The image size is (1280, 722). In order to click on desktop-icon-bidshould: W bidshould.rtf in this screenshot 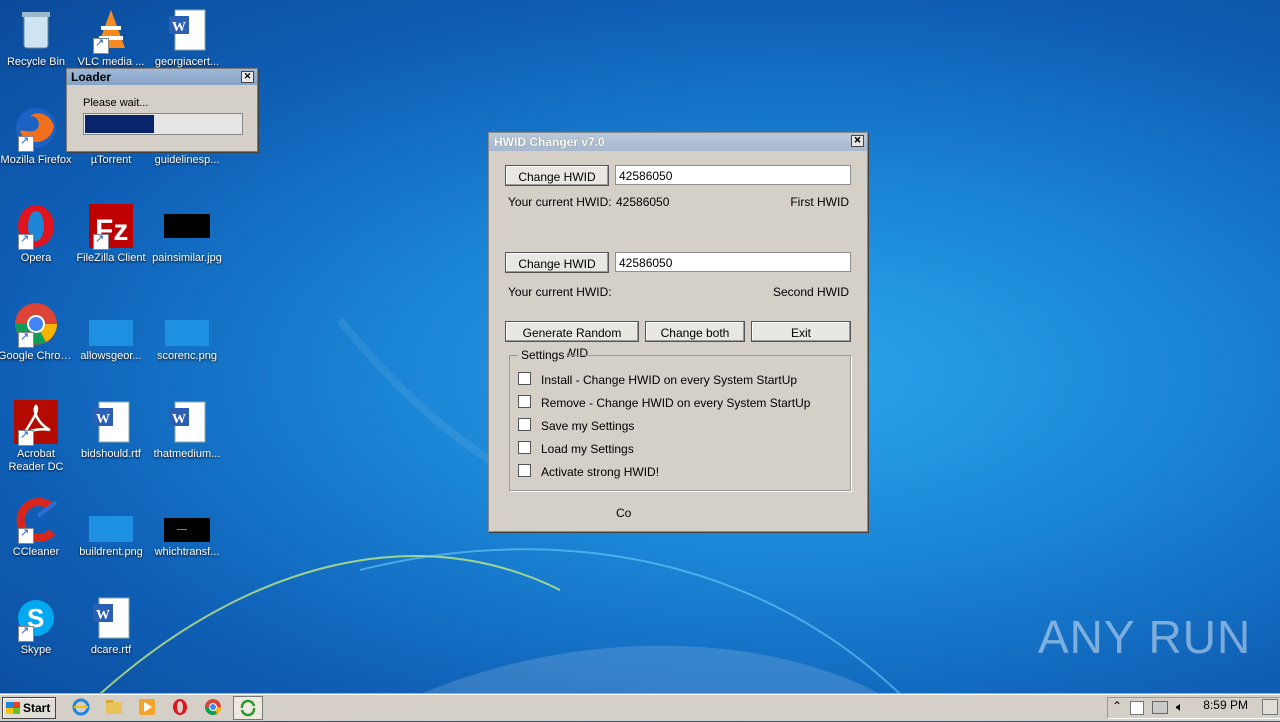, I will do `click(111, 429)`.